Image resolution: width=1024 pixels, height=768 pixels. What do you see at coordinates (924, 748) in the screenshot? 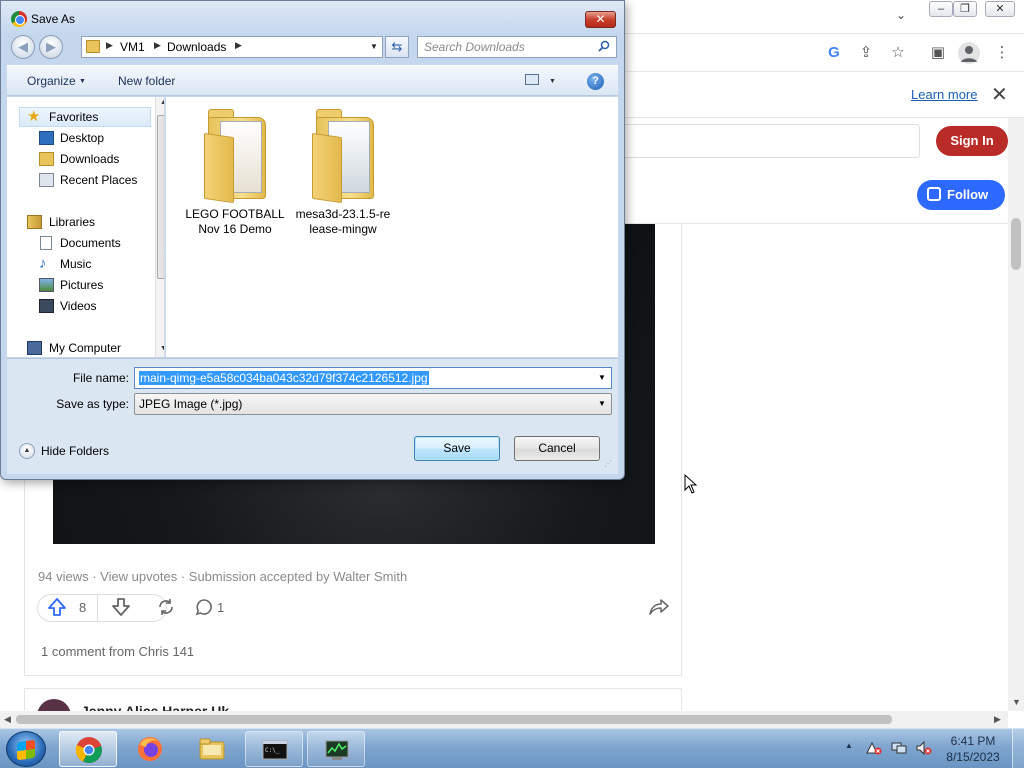
I see `volume-muted-icon` at bounding box center [924, 748].